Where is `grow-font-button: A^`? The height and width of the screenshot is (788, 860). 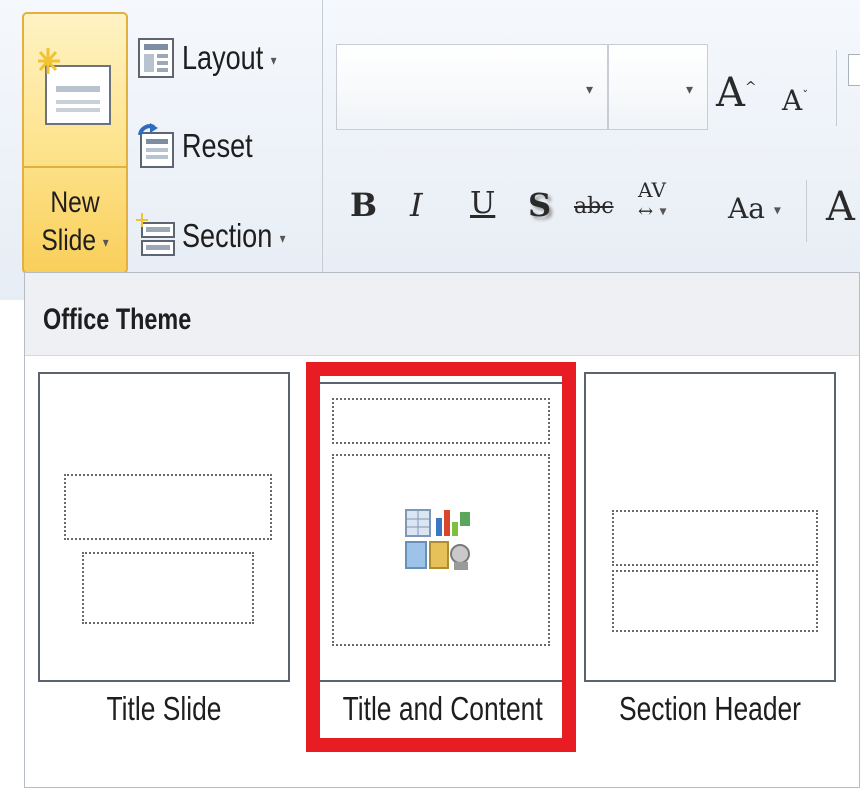 grow-font-button: A^ is located at coordinates (736, 93).